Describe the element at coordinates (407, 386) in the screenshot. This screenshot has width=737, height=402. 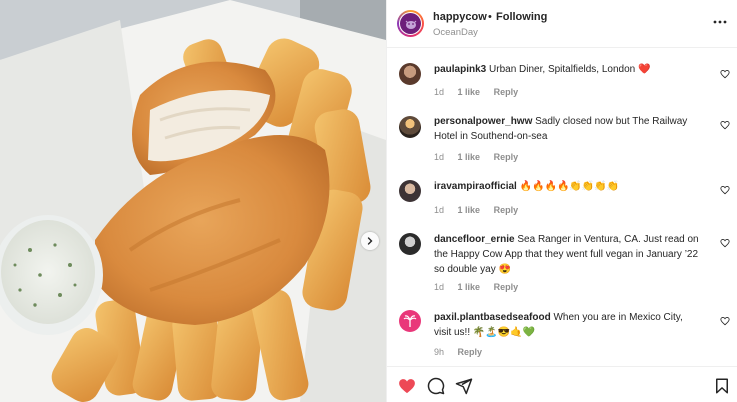
I see `heart-filled-icon` at that location.